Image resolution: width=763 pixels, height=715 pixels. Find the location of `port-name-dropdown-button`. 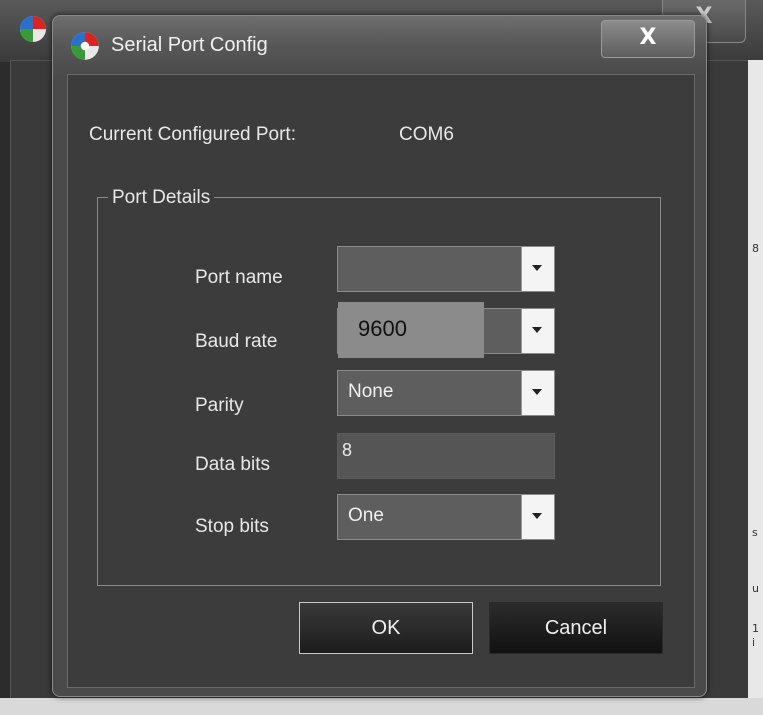

port-name-dropdown-button is located at coordinates (537, 269).